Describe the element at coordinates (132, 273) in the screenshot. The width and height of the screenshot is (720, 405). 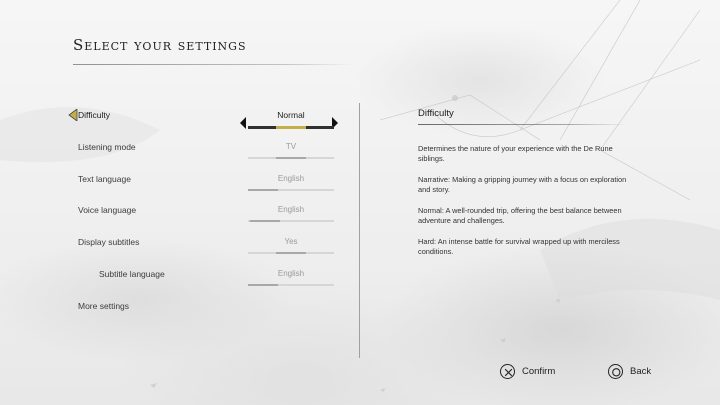
I see `setting-label: Subtitle language` at that location.